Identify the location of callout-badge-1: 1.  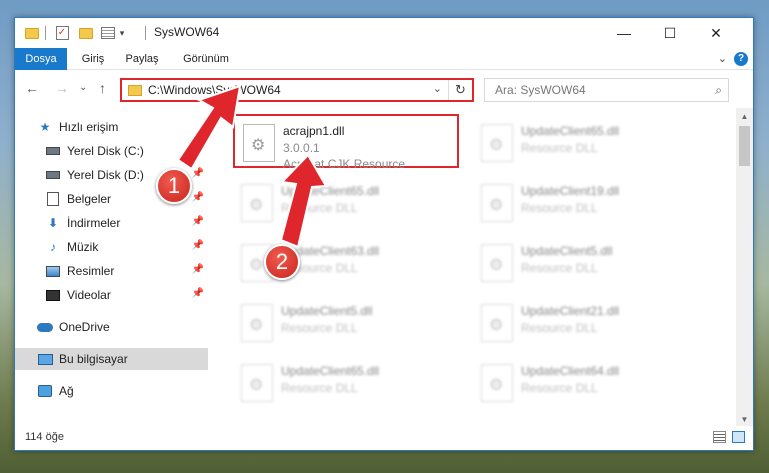
(174, 186).